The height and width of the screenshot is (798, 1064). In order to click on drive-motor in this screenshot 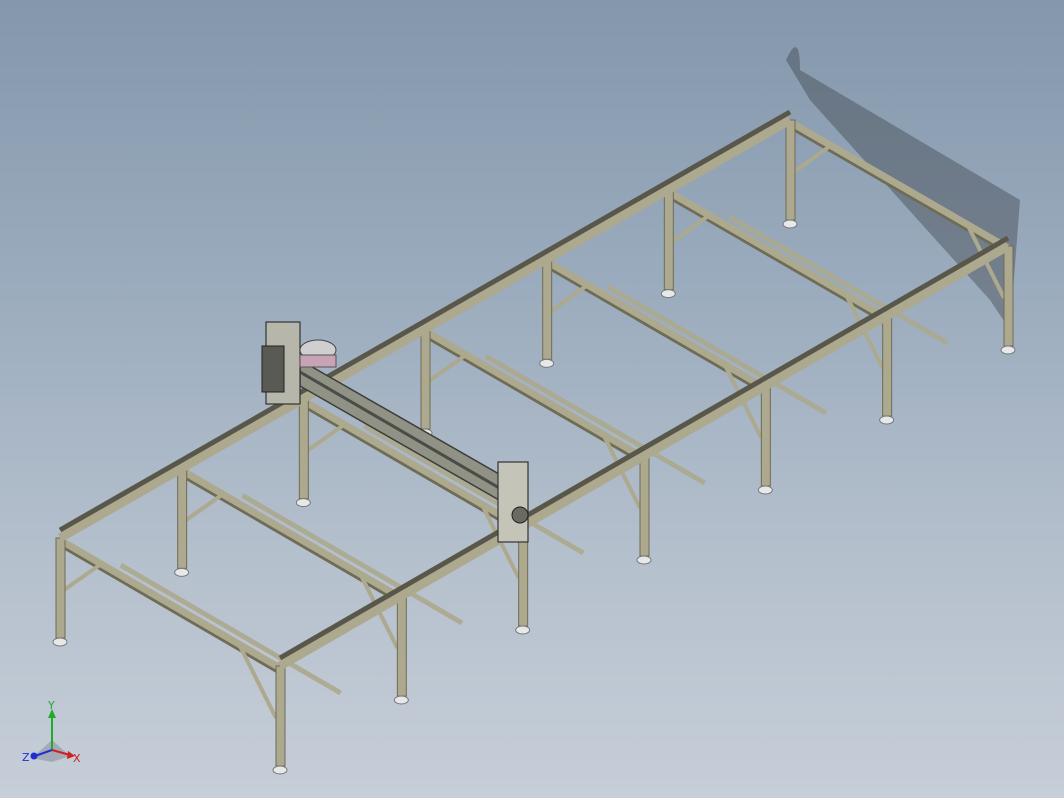, I will do `click(520, 515)`.